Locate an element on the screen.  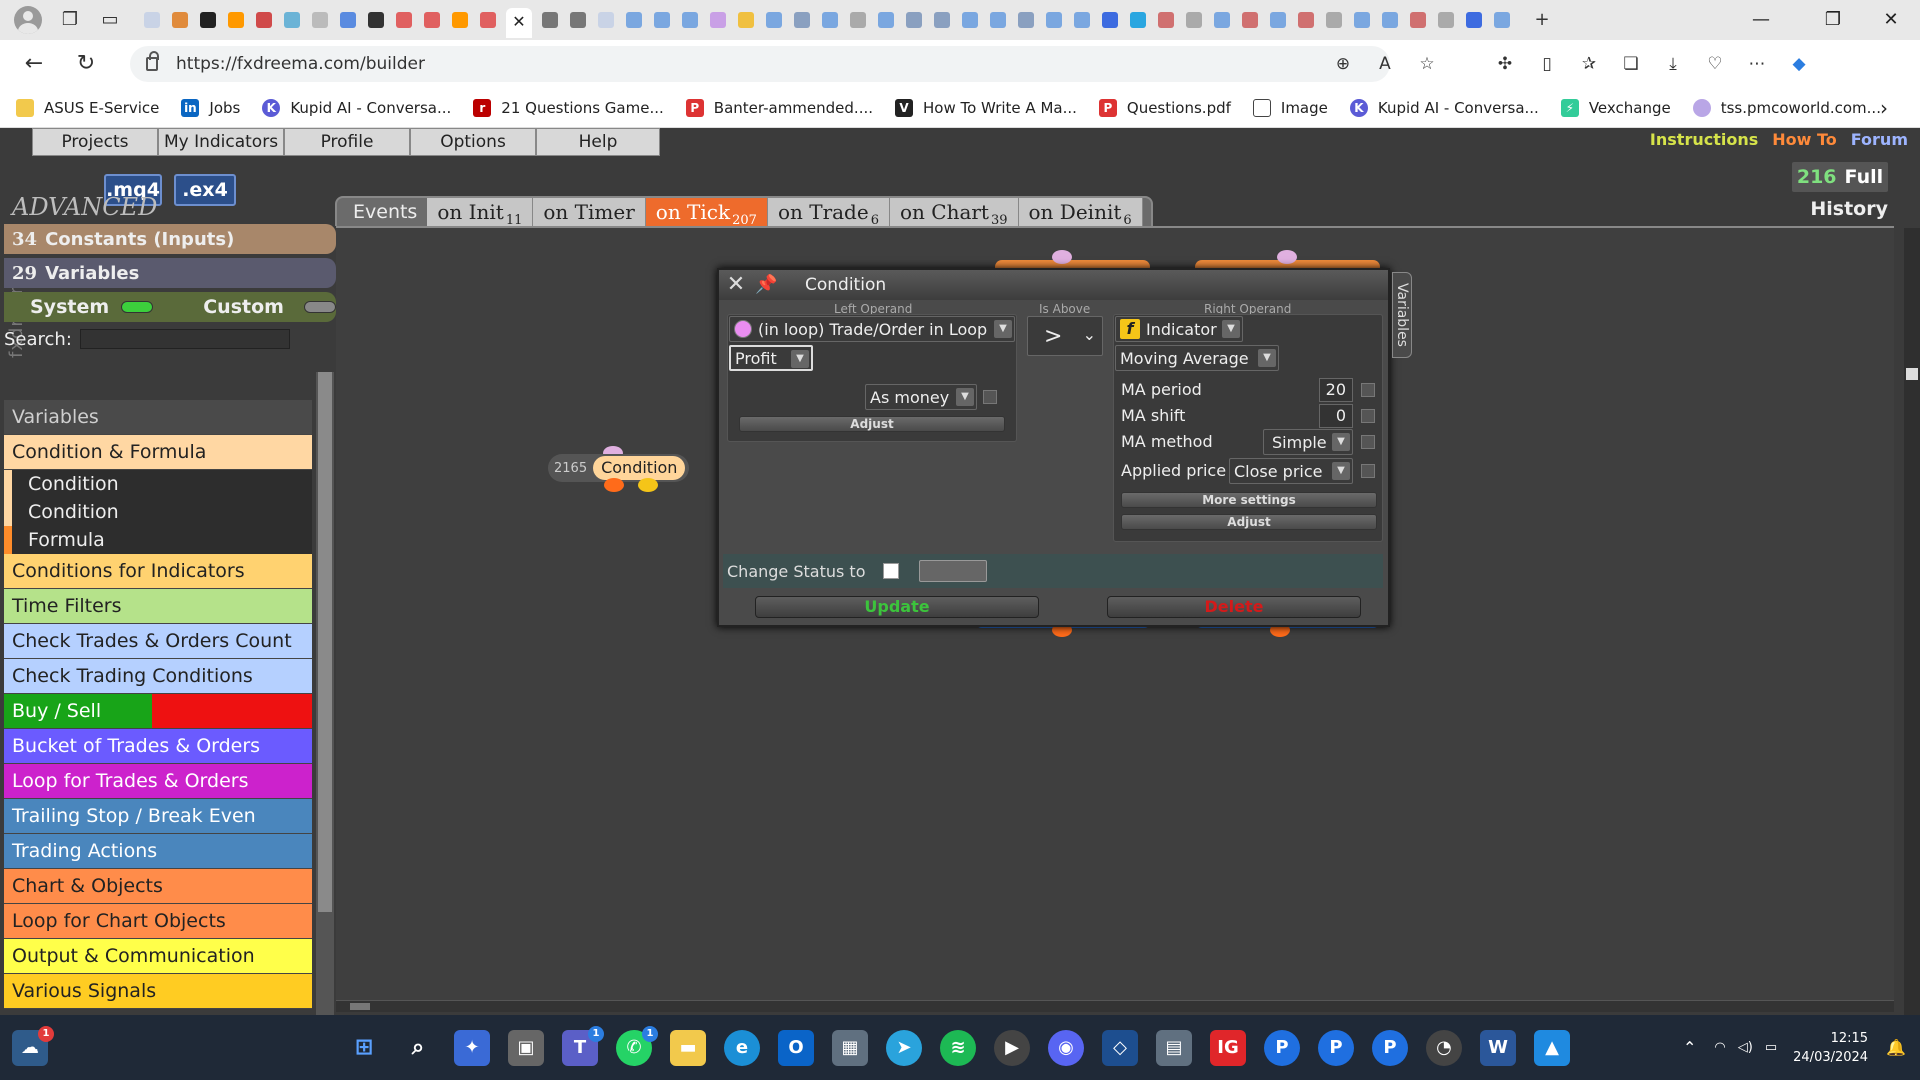
category-indicator-conditions: Conditions for Indicators is located at coordinates (158, 571).